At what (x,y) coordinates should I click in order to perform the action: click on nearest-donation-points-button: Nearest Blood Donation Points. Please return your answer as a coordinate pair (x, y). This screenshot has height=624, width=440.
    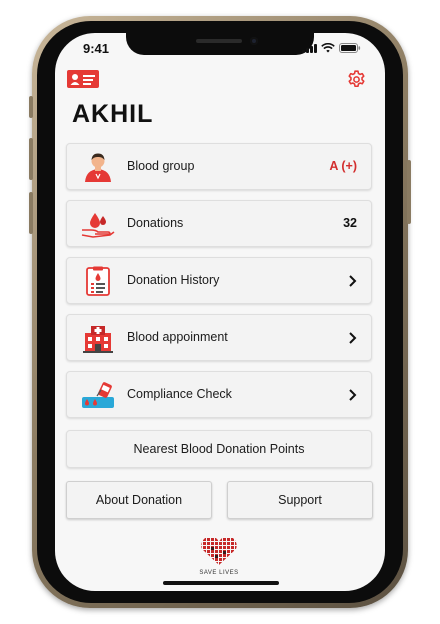
    Looking at the image, I should click on (219, 449).